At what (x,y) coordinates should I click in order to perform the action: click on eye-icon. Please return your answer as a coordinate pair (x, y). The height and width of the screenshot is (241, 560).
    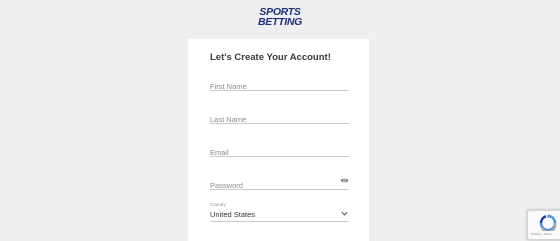
    Looking at the image, I should click on (344, 180).